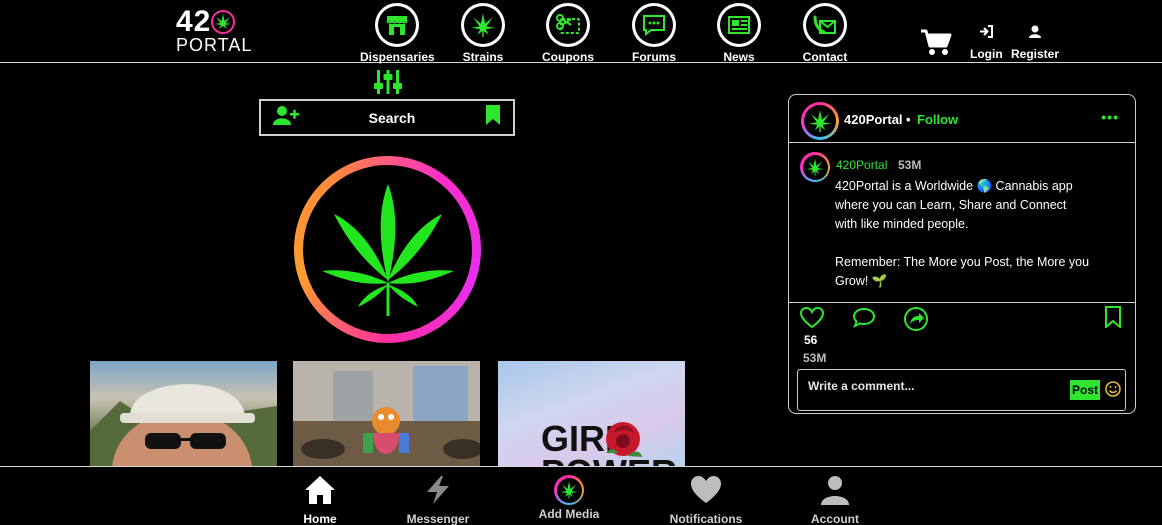 This screenshot has height=525, width=1162. Describe the element at coordinates (397, 25) in the screenshot. I see `storefront-icon` at that location.